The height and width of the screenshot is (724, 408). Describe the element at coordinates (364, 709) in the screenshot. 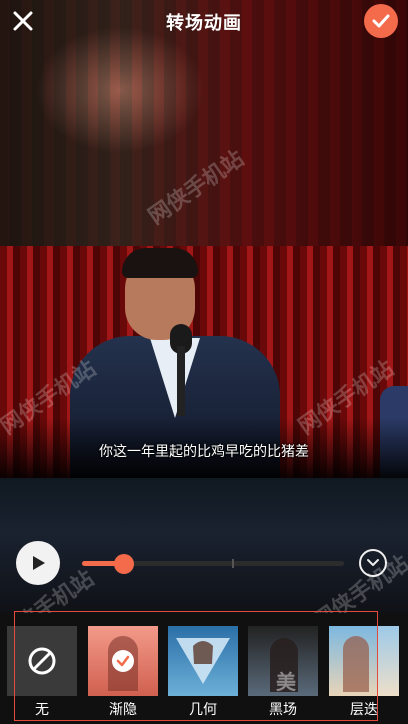

I see `transition-label: 层迭` at that location.